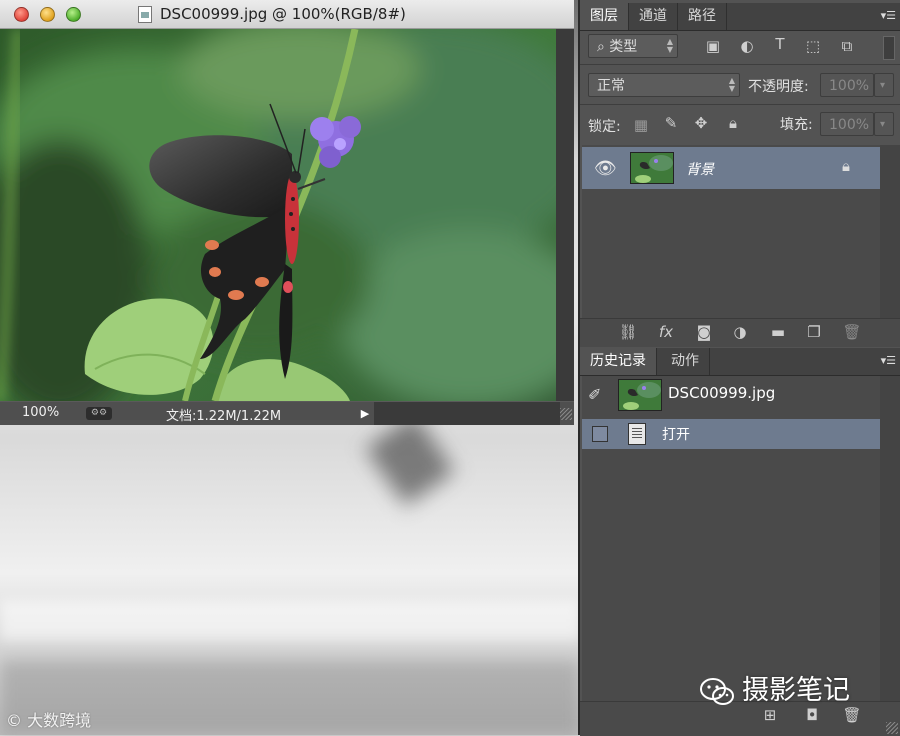  What do you see at coordinates (884, 85) in the screenshot?
I see `opacity-dropdown-icon: ▾` at bounding box center [884, 85].